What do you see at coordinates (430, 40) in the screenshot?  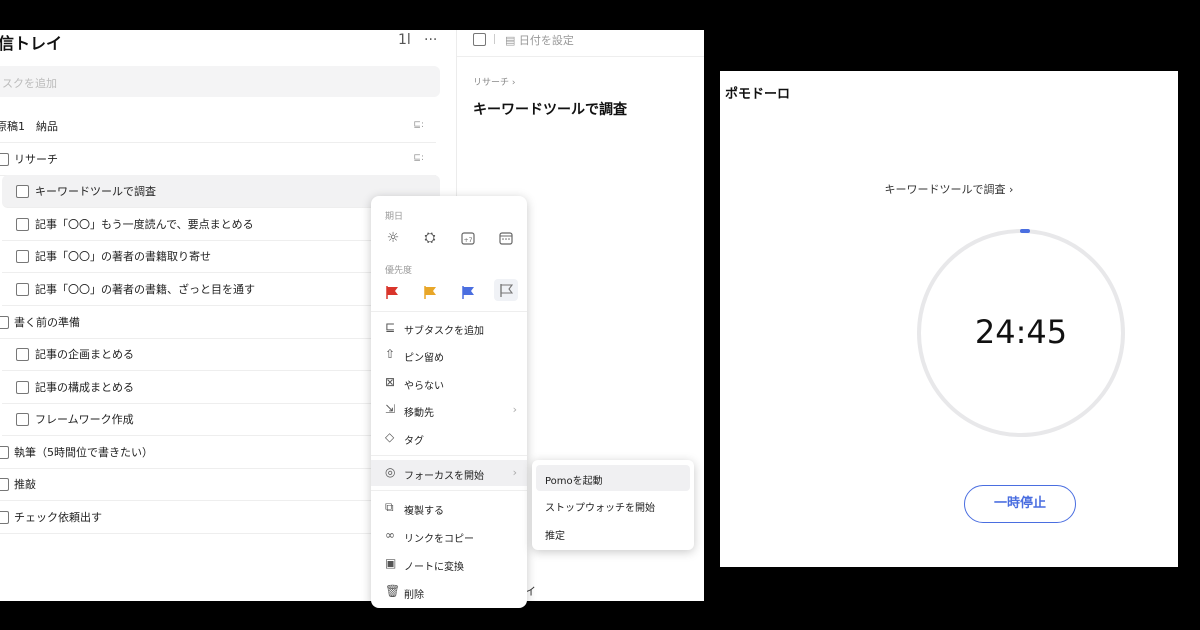 I see `more-icon: ···` at bounding box center [430, 40].